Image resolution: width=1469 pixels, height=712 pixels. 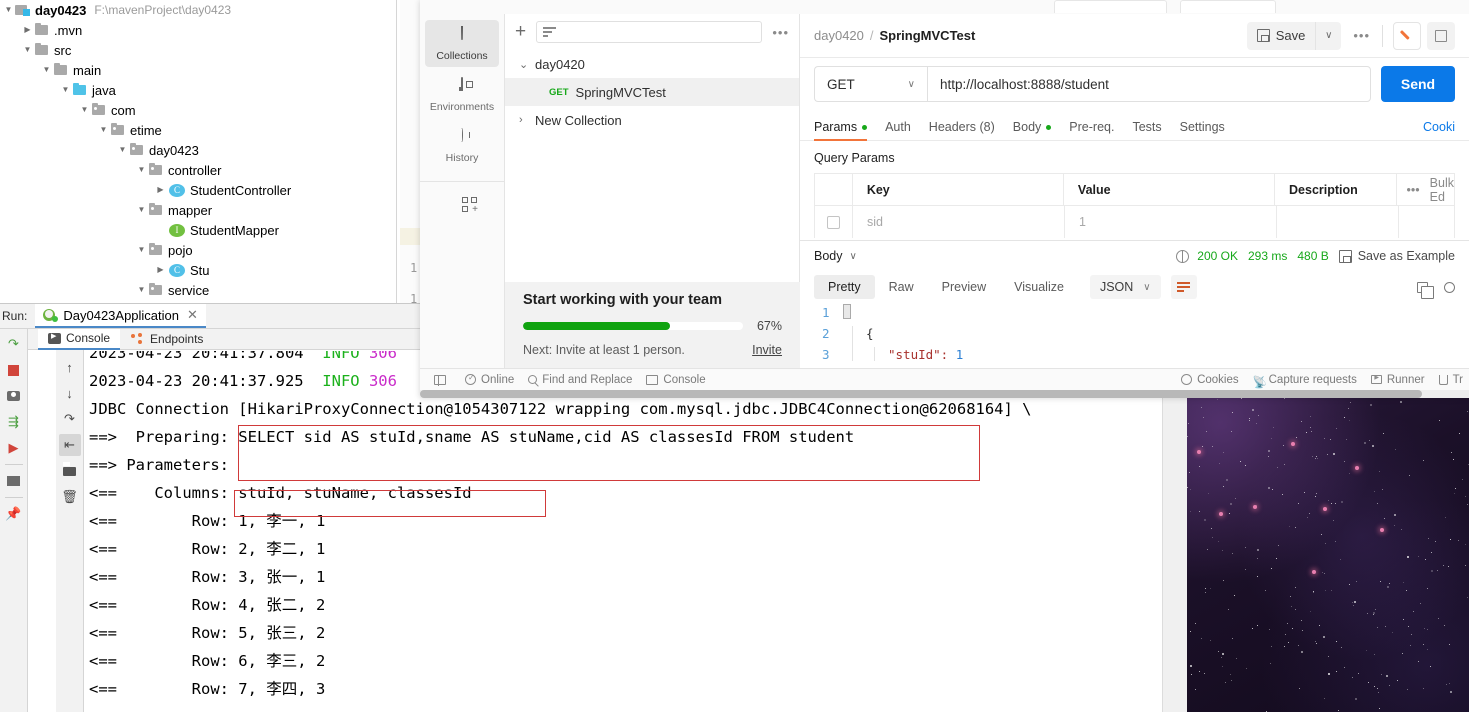 I want to click on scroll-down-icon: ↓, so click(x=70, y=393).